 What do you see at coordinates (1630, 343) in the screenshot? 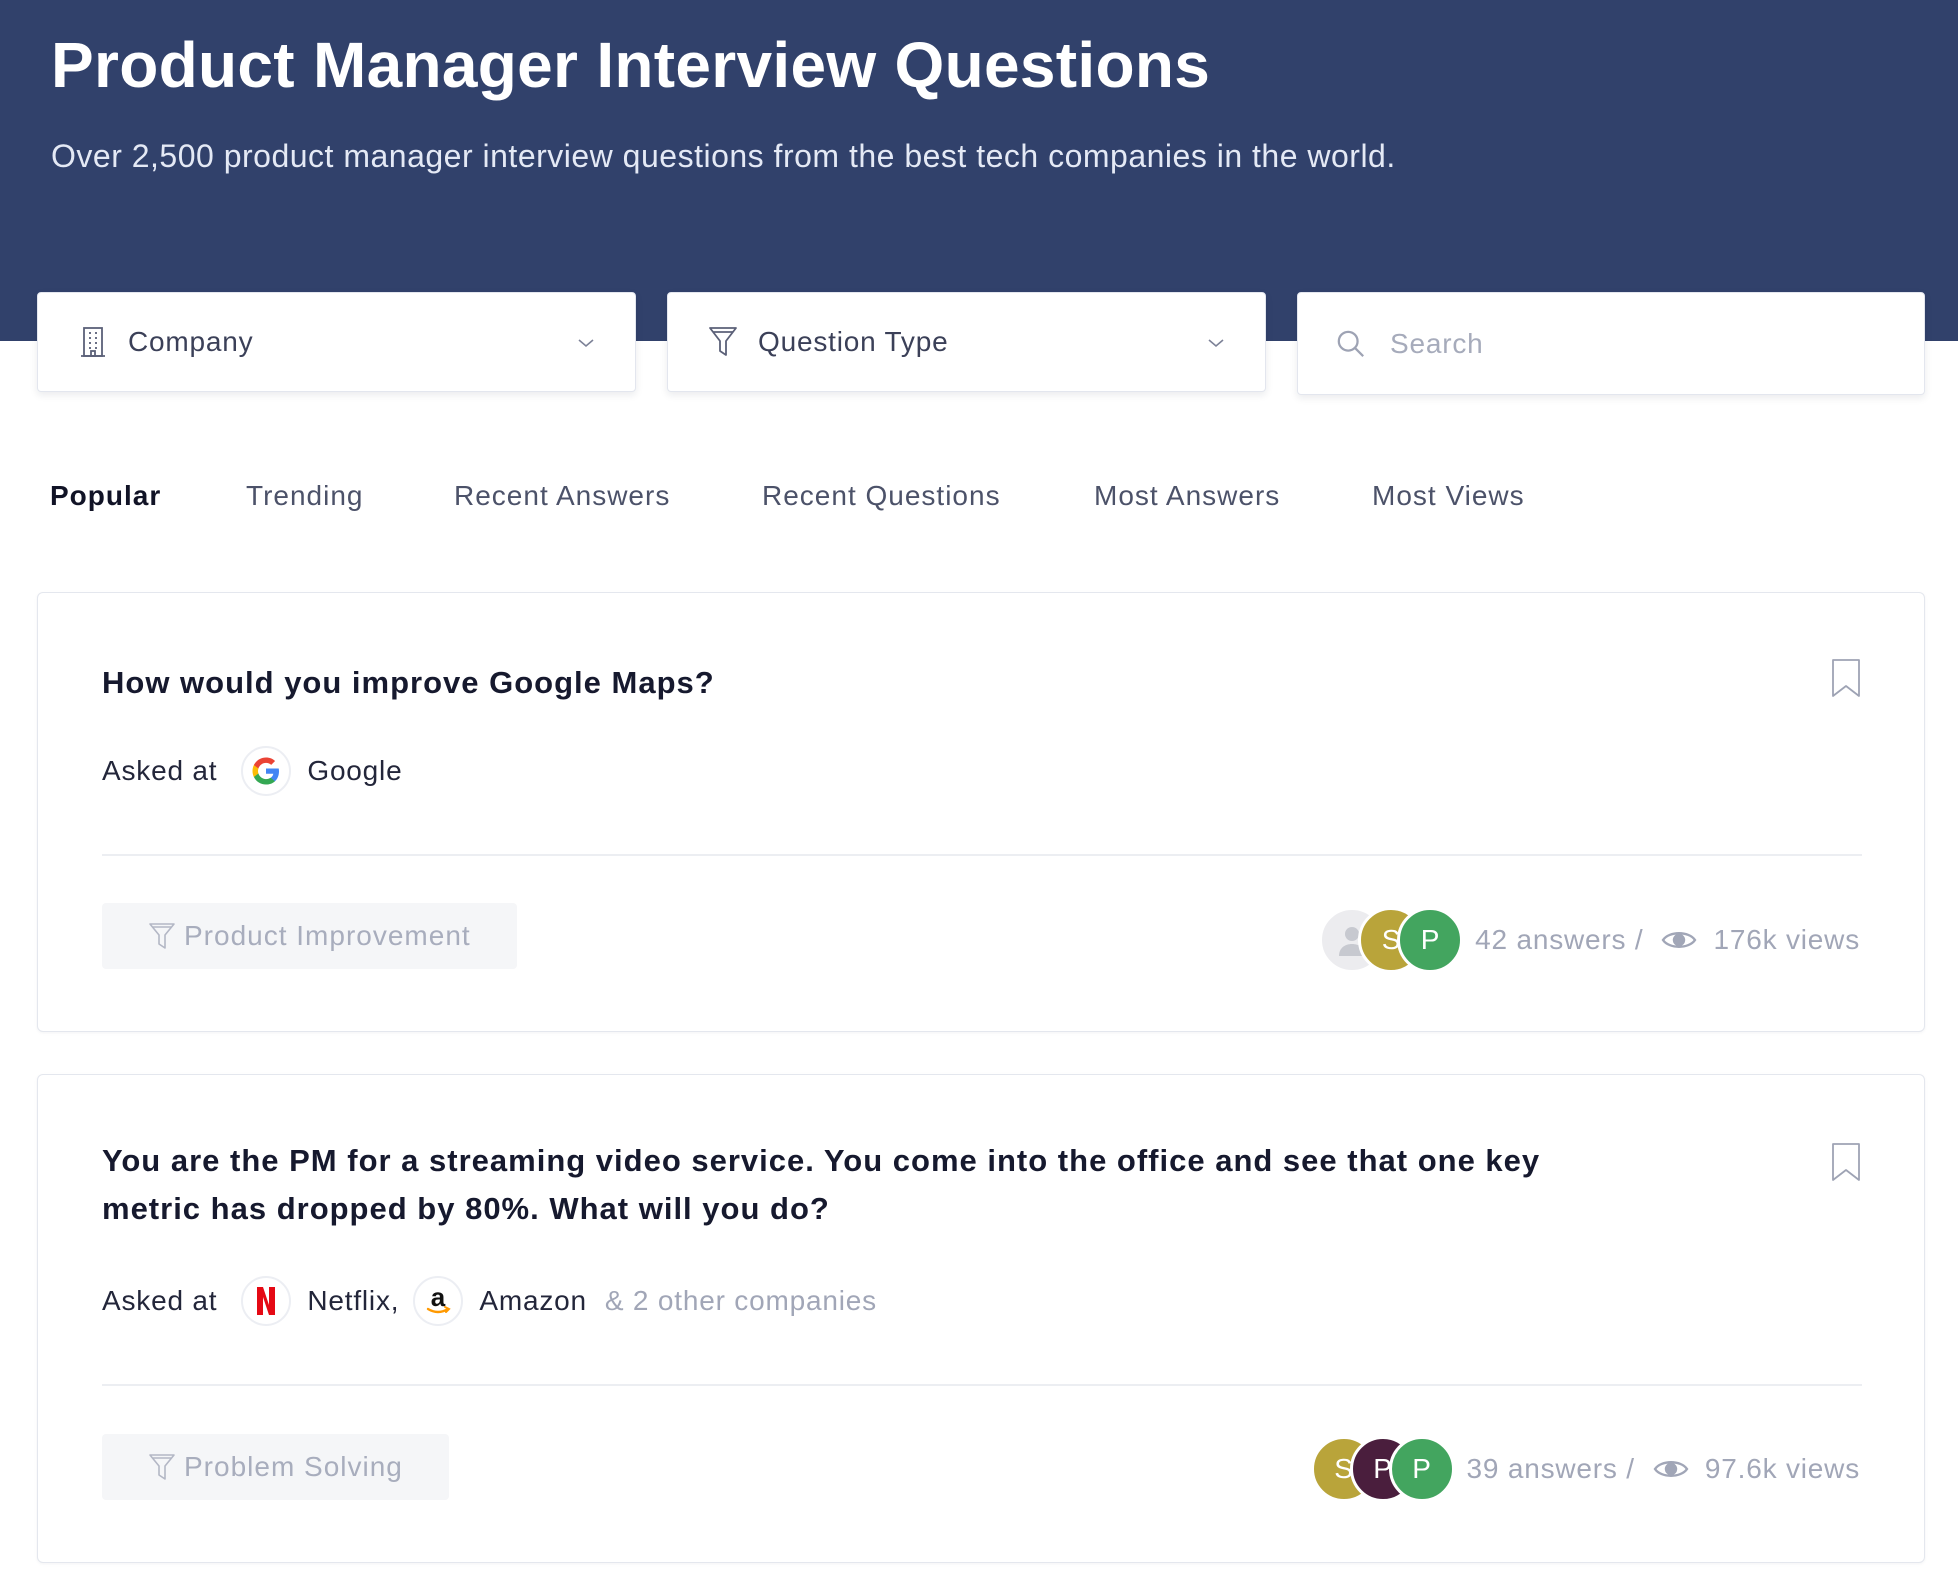
I see `search-input` at bounding box center [1630, 343].